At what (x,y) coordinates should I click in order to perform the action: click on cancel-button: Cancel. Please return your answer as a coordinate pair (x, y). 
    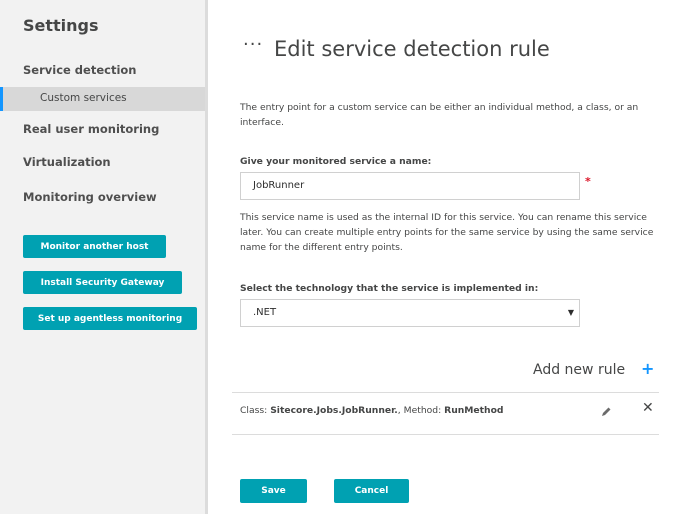
    Looking at the image, I should click on (371, 491).